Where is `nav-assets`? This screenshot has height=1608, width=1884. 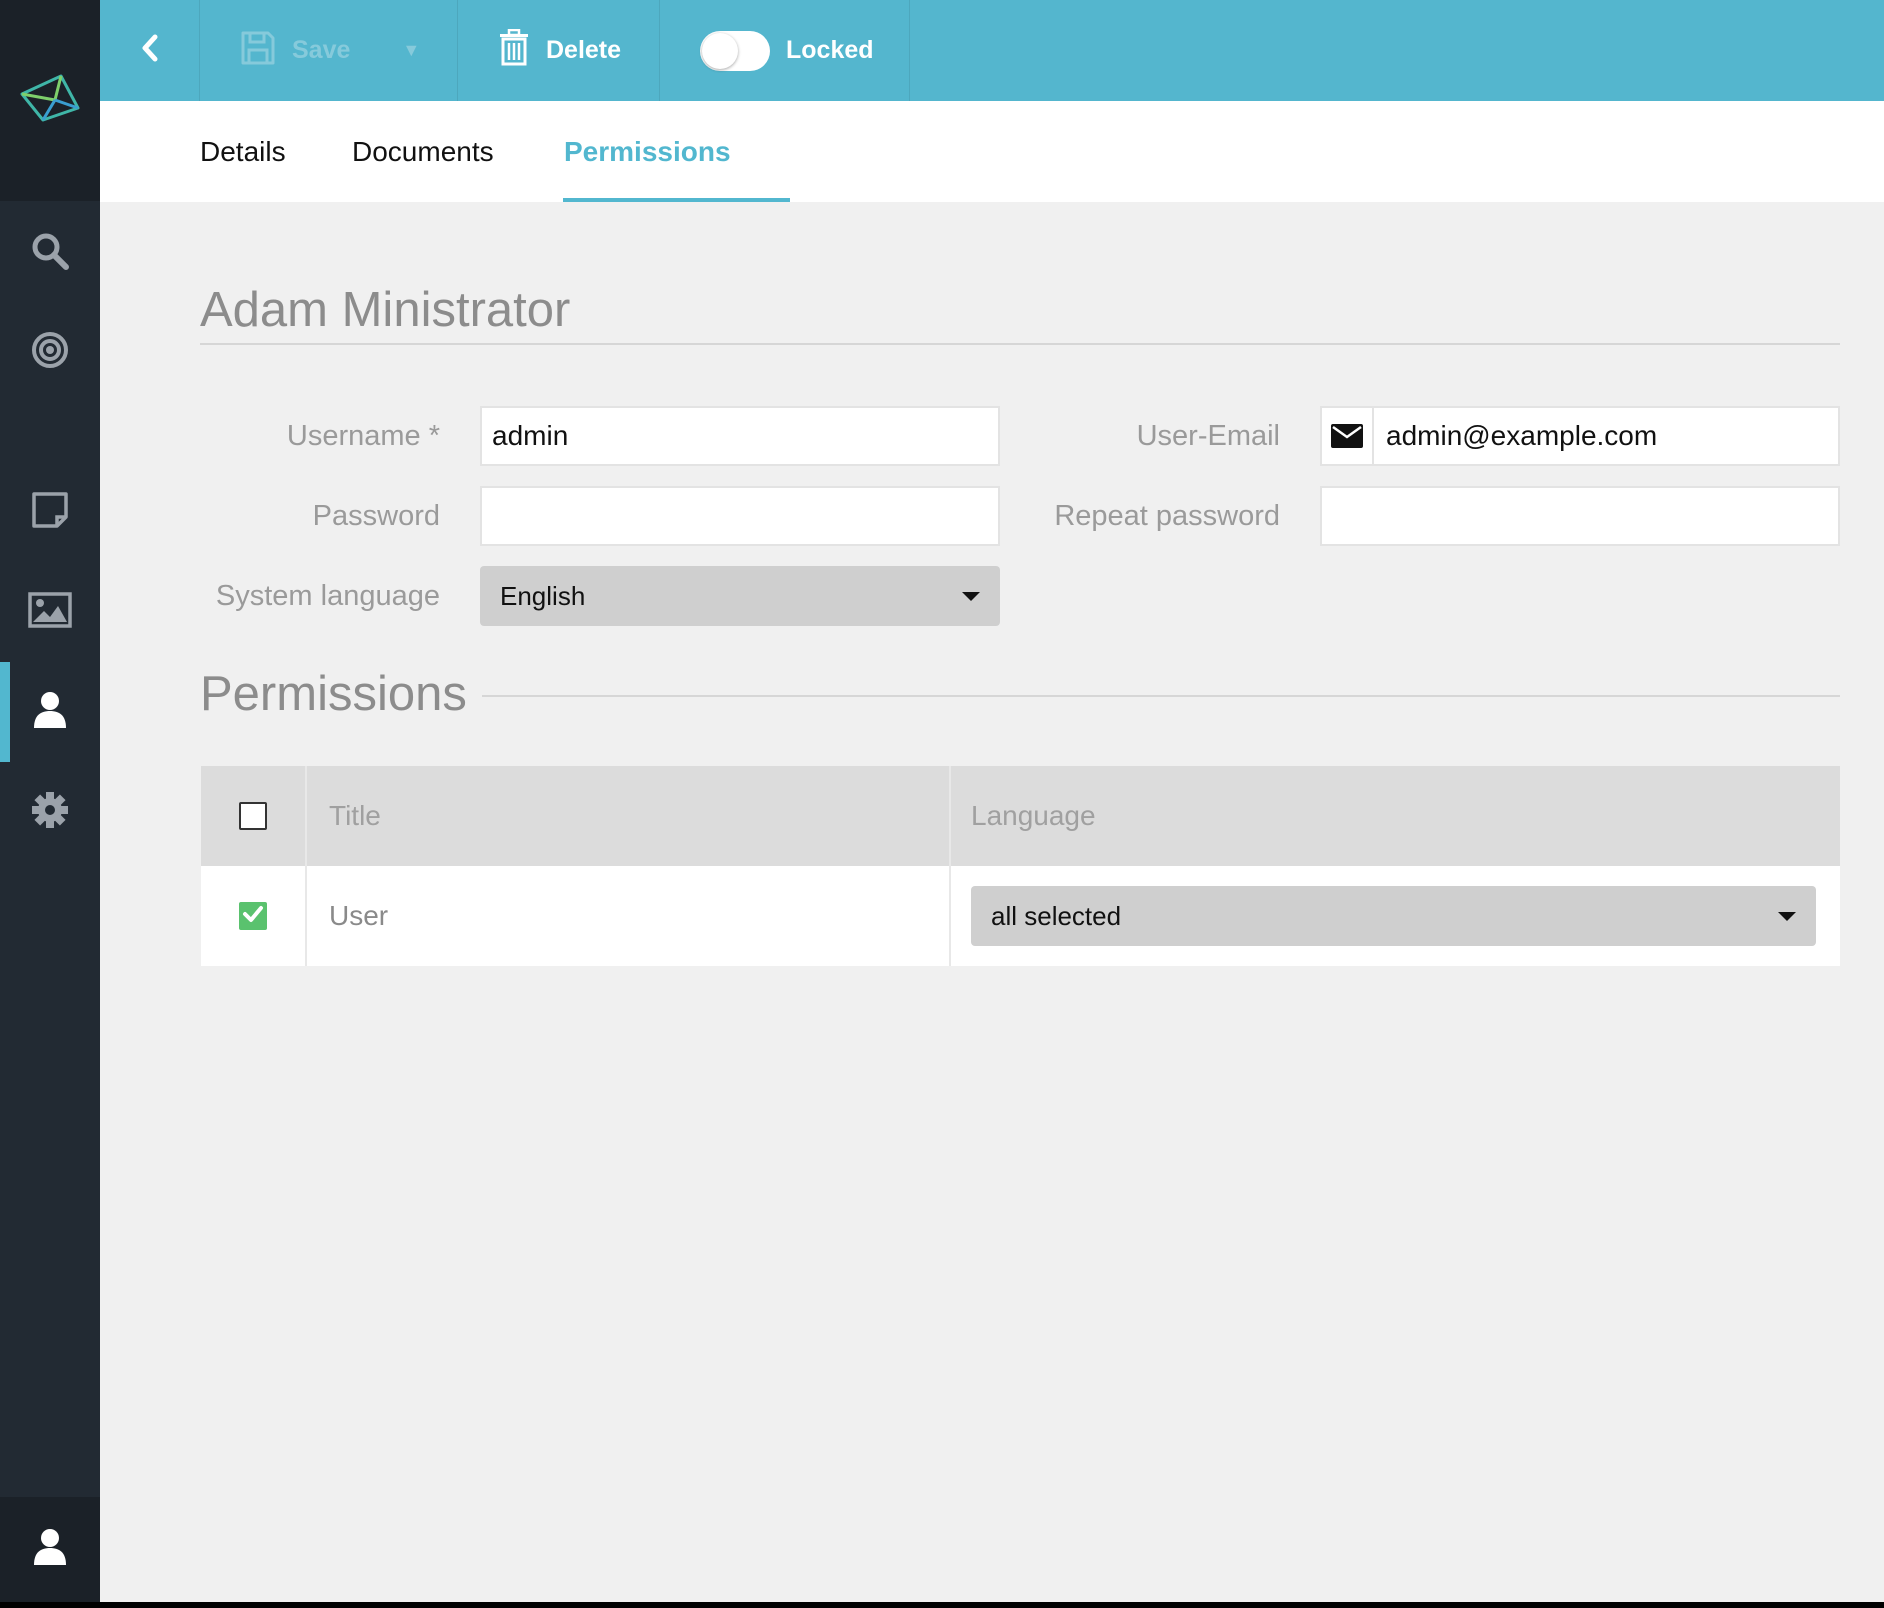 nav-assets is located at coordinates (50, 612).